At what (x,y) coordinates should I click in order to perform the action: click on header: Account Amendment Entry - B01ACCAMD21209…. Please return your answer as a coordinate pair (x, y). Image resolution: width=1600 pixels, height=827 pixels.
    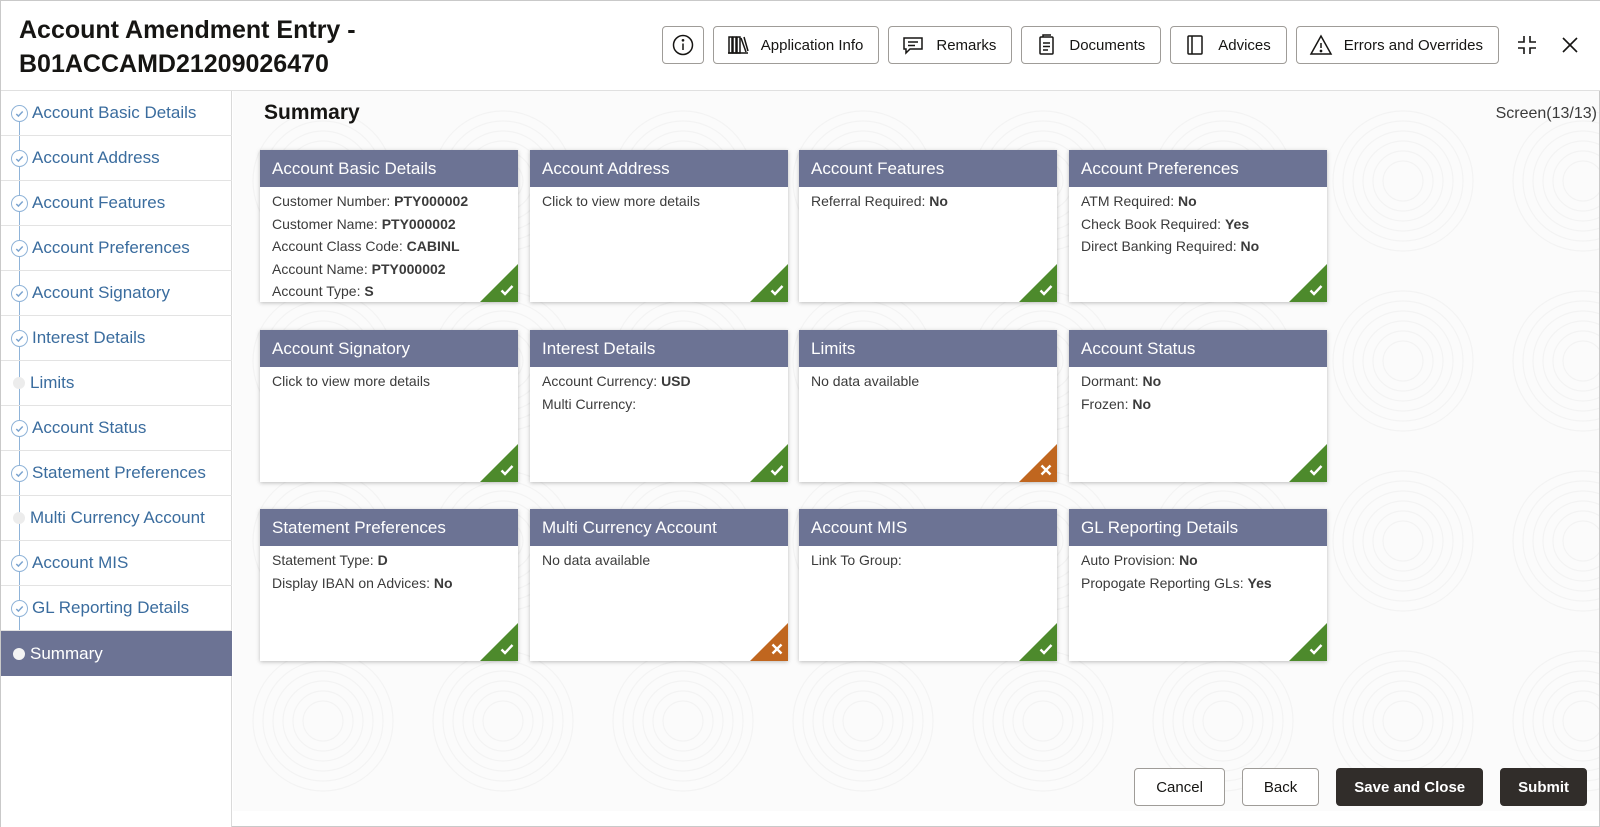
    Looking at the image, I should click on (800, 46).